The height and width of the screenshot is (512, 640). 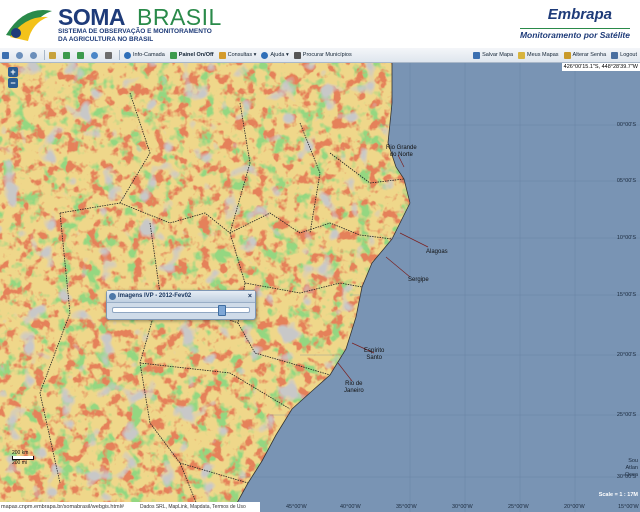 I want to click on zoom-out-tool-button, so click(x=34, y=55).